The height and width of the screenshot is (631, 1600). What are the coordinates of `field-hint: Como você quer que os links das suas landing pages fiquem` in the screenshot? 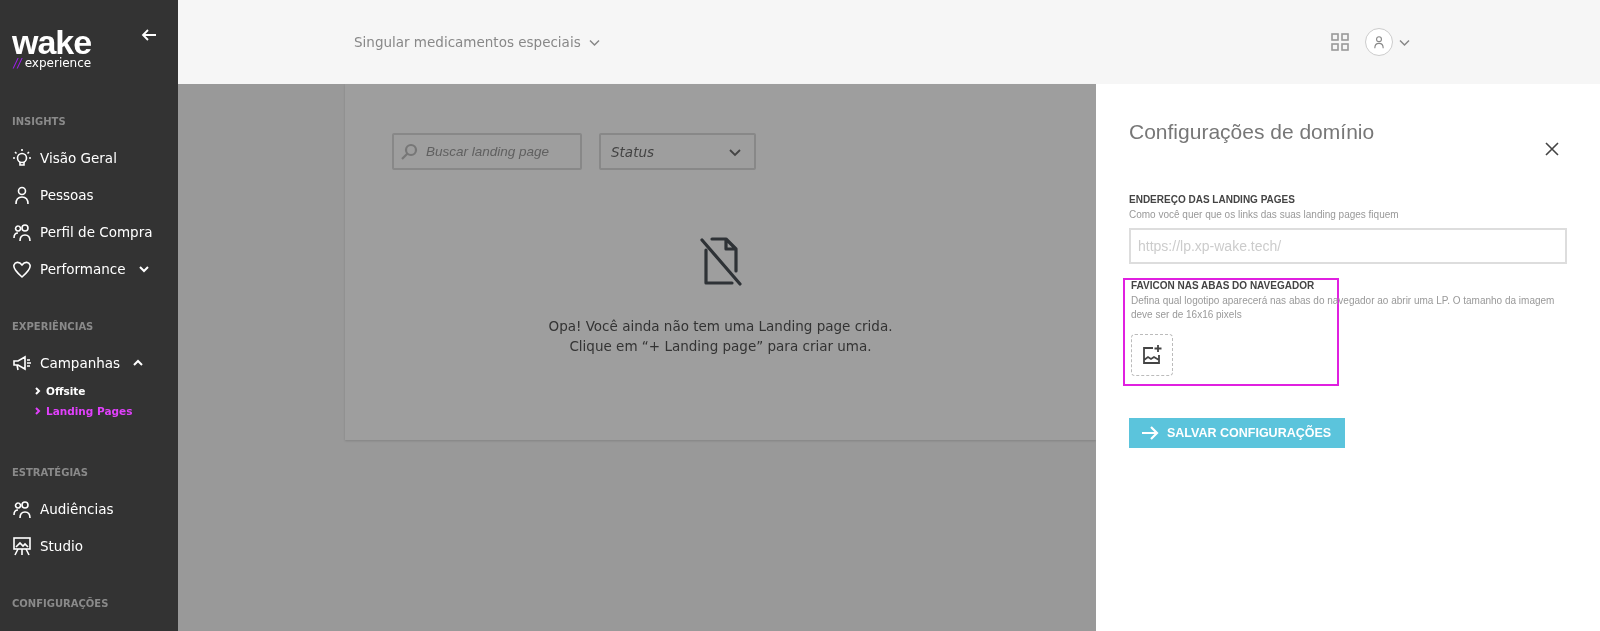 It's located at (1264, 215).